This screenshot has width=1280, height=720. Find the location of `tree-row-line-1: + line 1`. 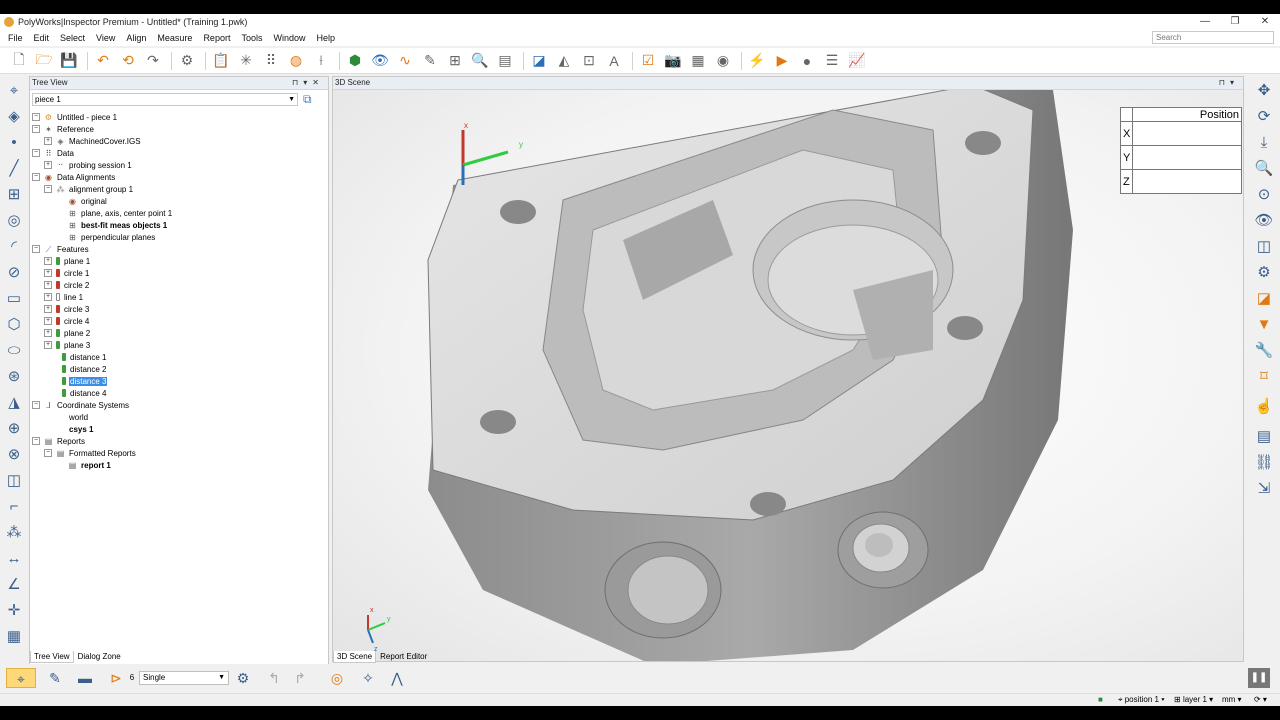

tree-row-line-1: + line 1 is located at coordinates (64, 297).